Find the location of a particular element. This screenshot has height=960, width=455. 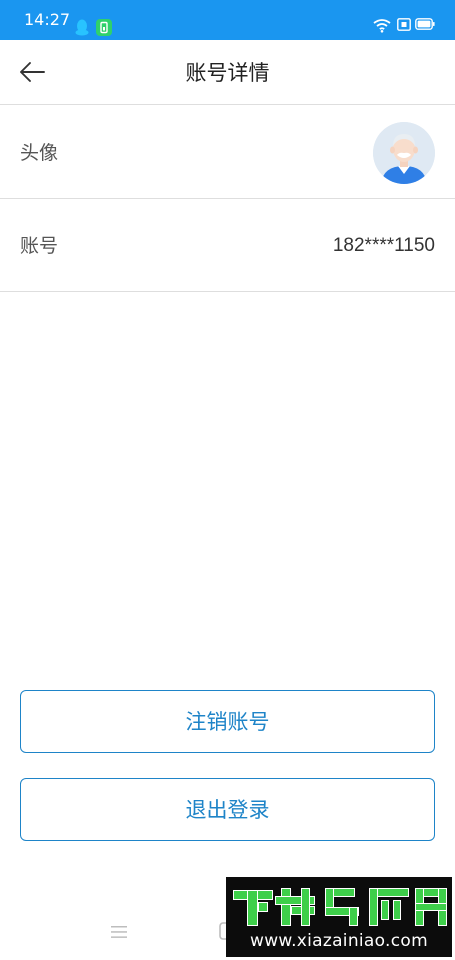

sim-icon is located at coordinates (404, 24).